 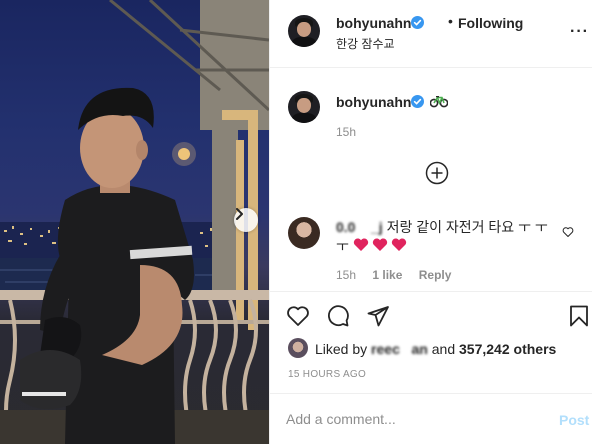 What do you see at coordinates (239, 214) in the screenshot?
I see `chevron-right-icon` at bounding box center [239, 214].